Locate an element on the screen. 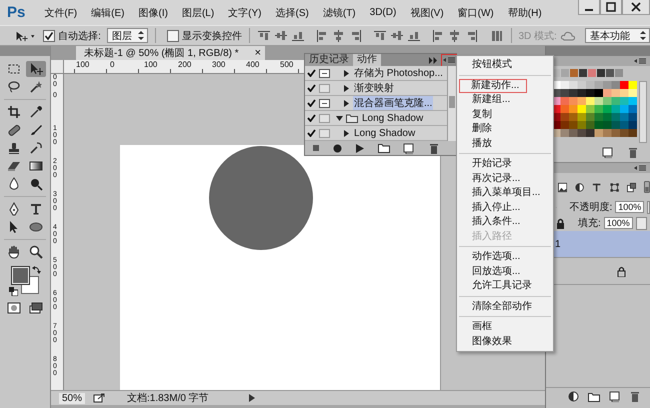 This screenshot has width=650, height=408. collapse-icon is located at coordinates (433, 60).